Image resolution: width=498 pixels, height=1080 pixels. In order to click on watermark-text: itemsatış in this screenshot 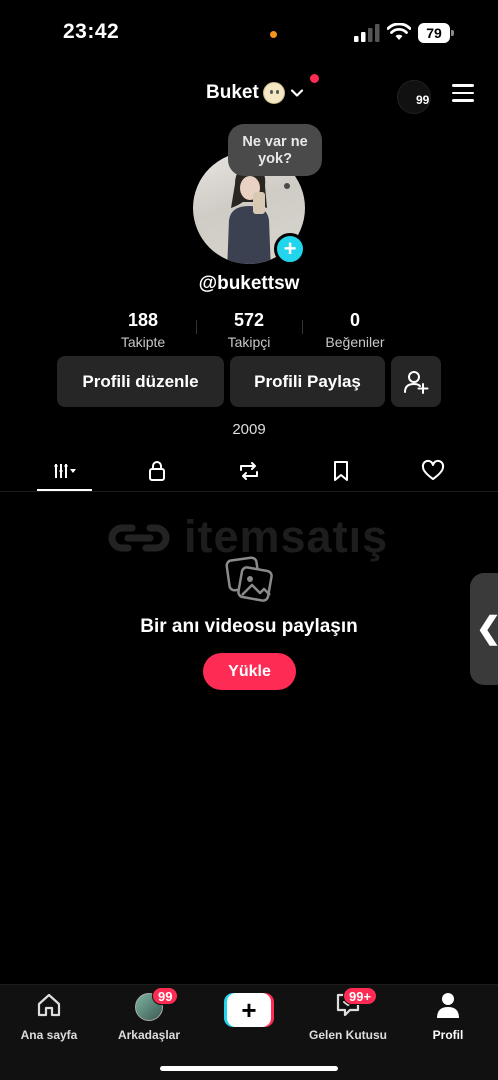, I will do `click(286, 536)`.